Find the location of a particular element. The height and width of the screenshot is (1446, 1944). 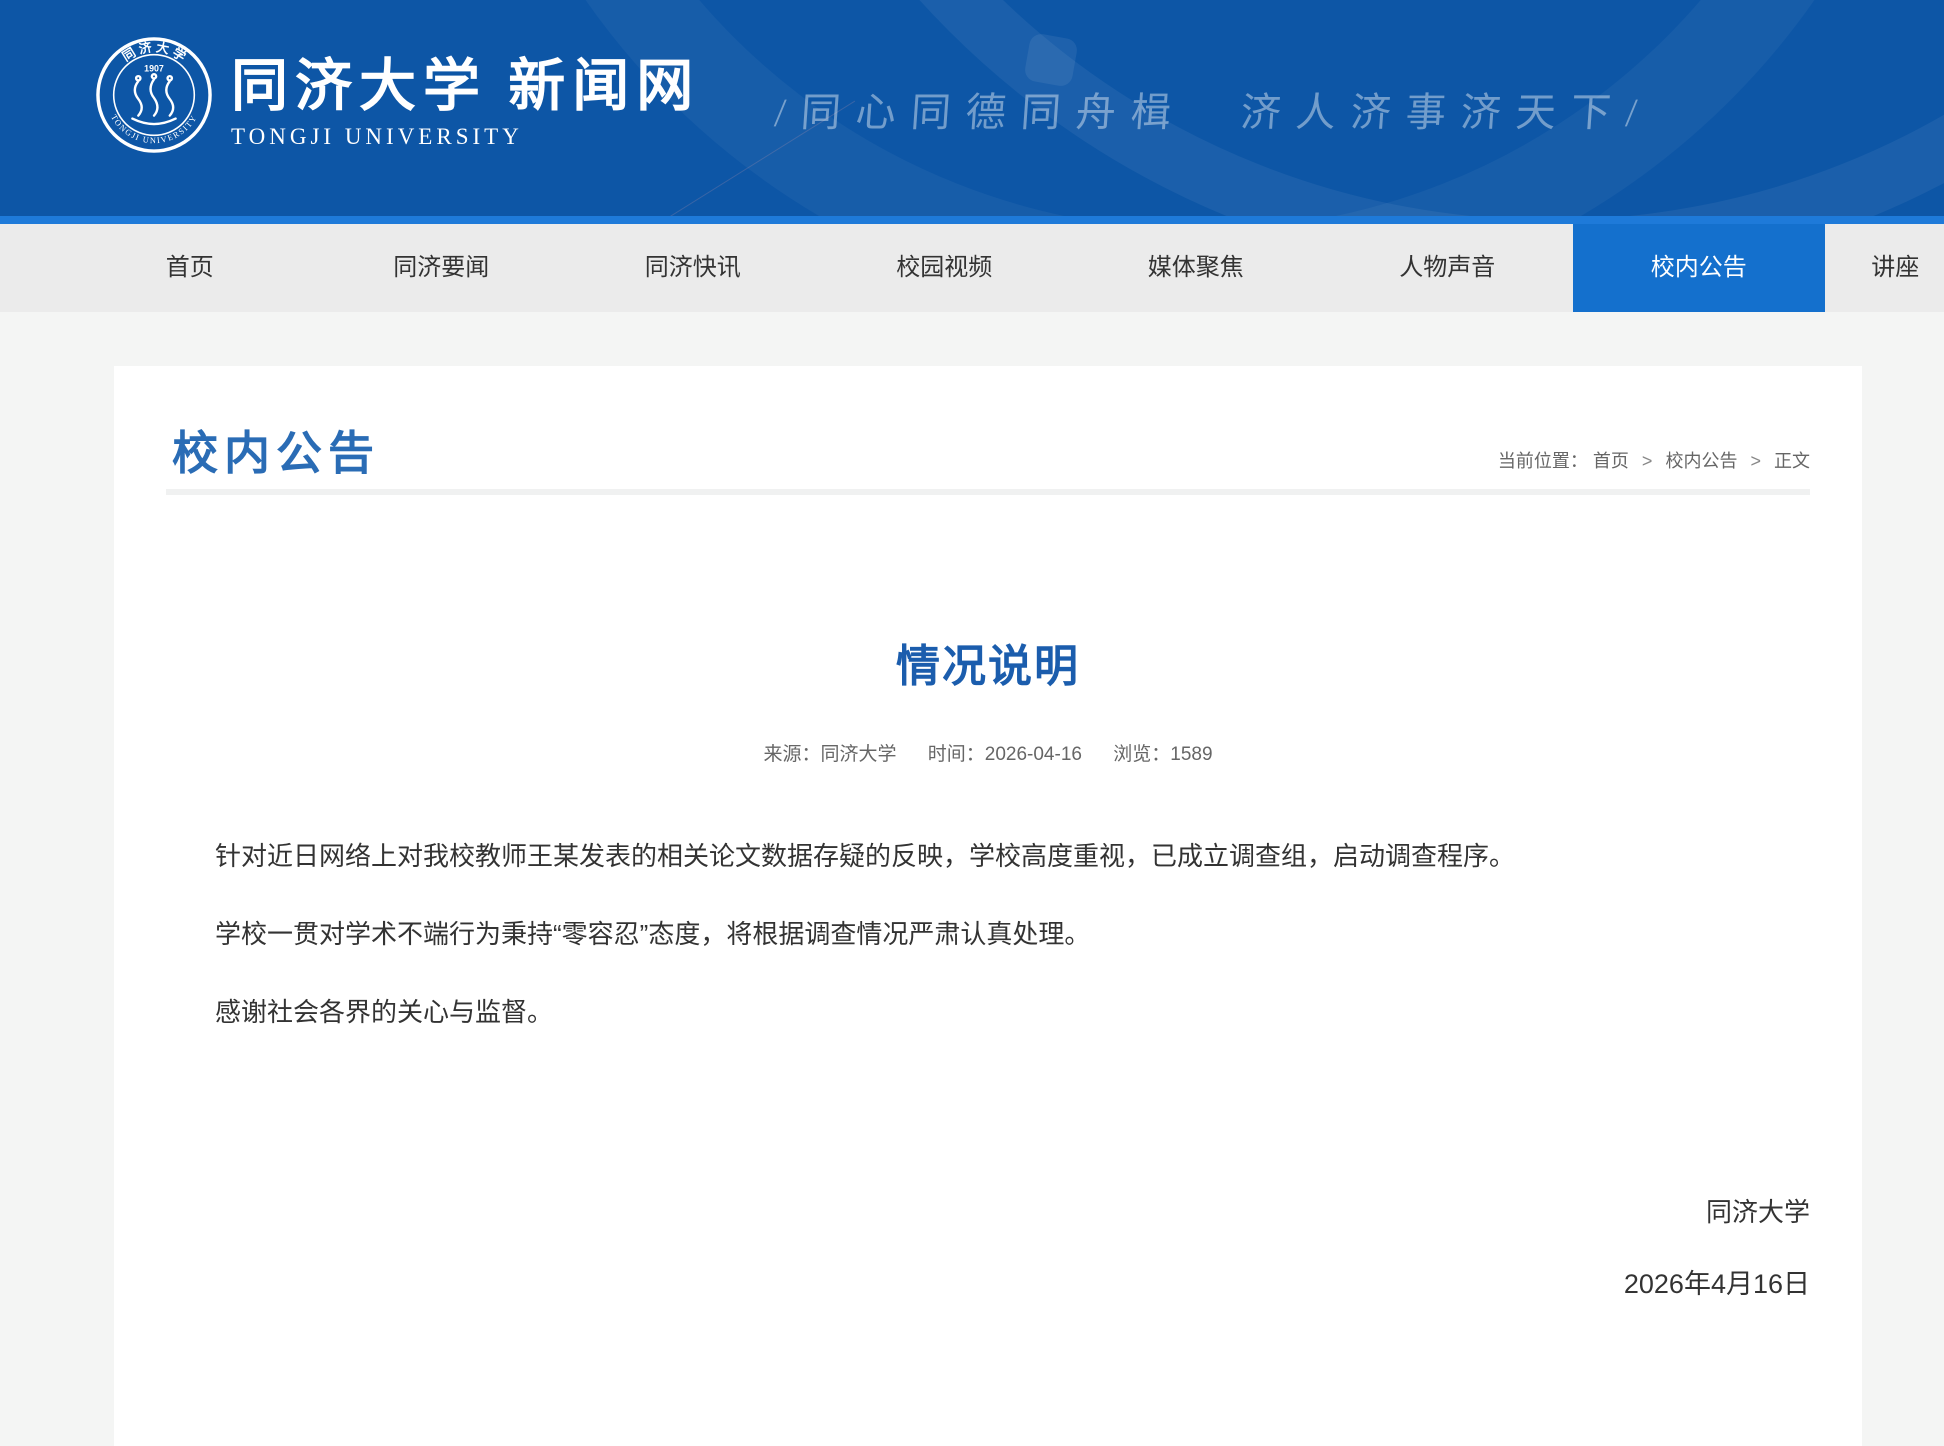

meta-views: 浏览：1589 is located at coordinates (1162, 754).